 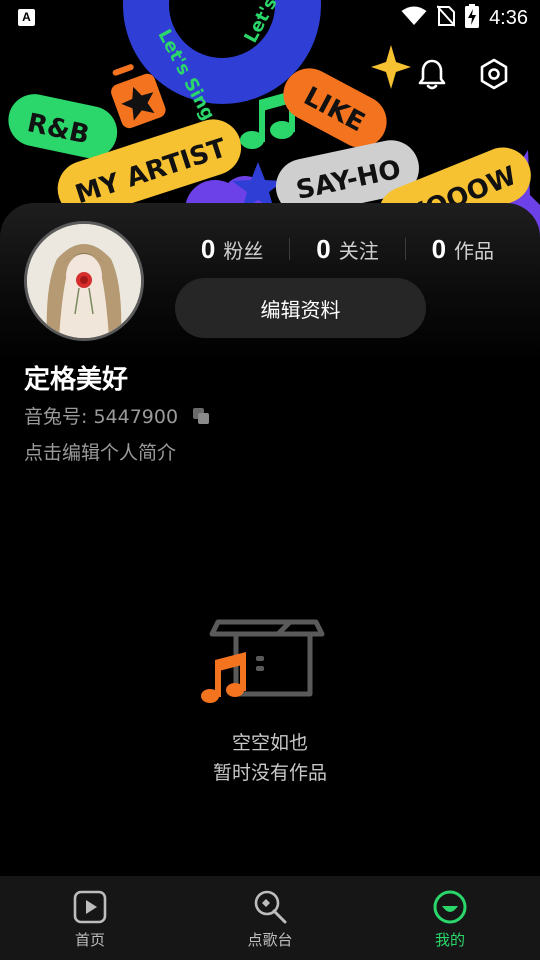 What do you see at coordinates (472, 18) in the screenshot?
I see `battery-charging-icon` at bounding box center [472, 18].